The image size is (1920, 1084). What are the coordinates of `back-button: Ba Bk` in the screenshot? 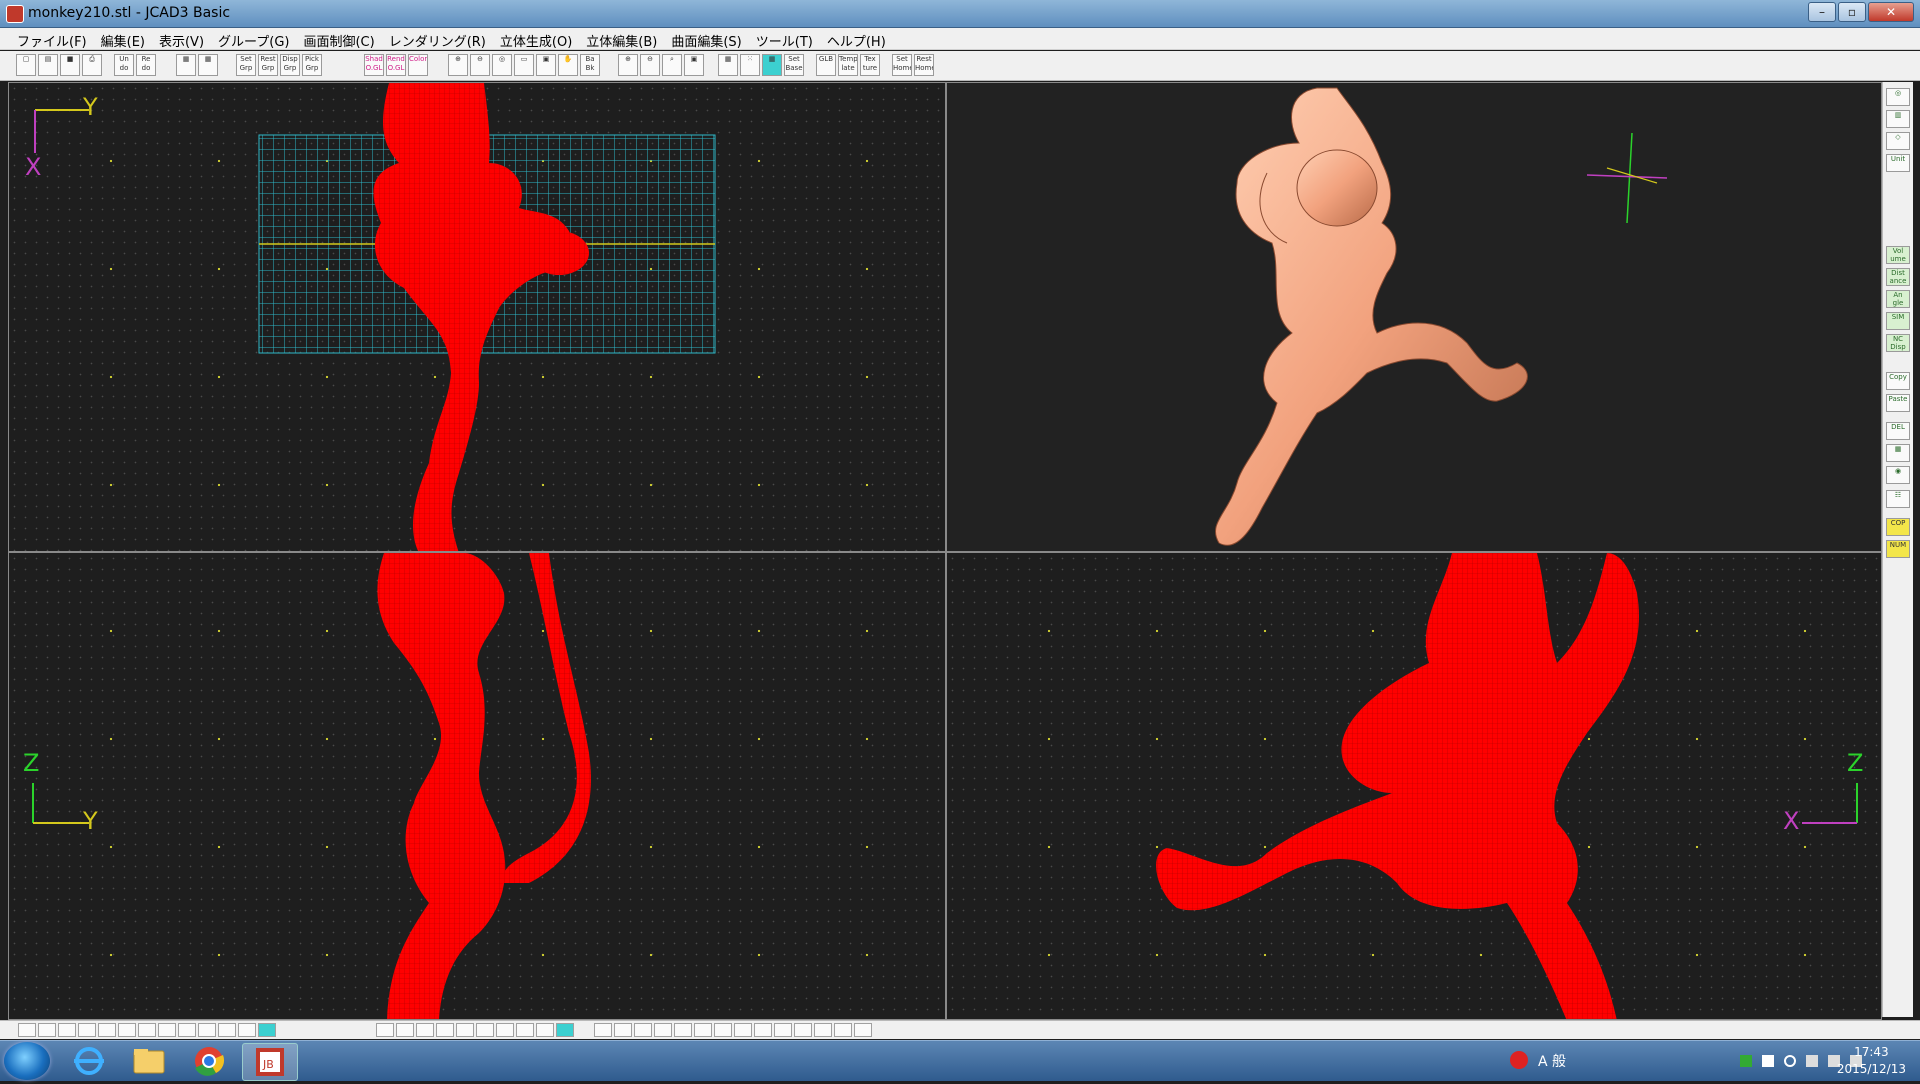 It's located at (590, 65).